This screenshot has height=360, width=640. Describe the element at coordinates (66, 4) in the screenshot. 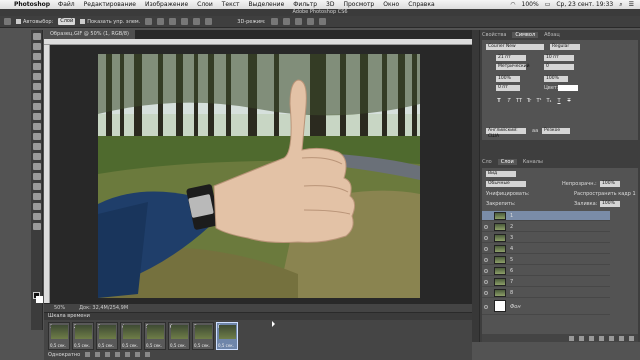

I see `menu-item-file: Файл` at that location.